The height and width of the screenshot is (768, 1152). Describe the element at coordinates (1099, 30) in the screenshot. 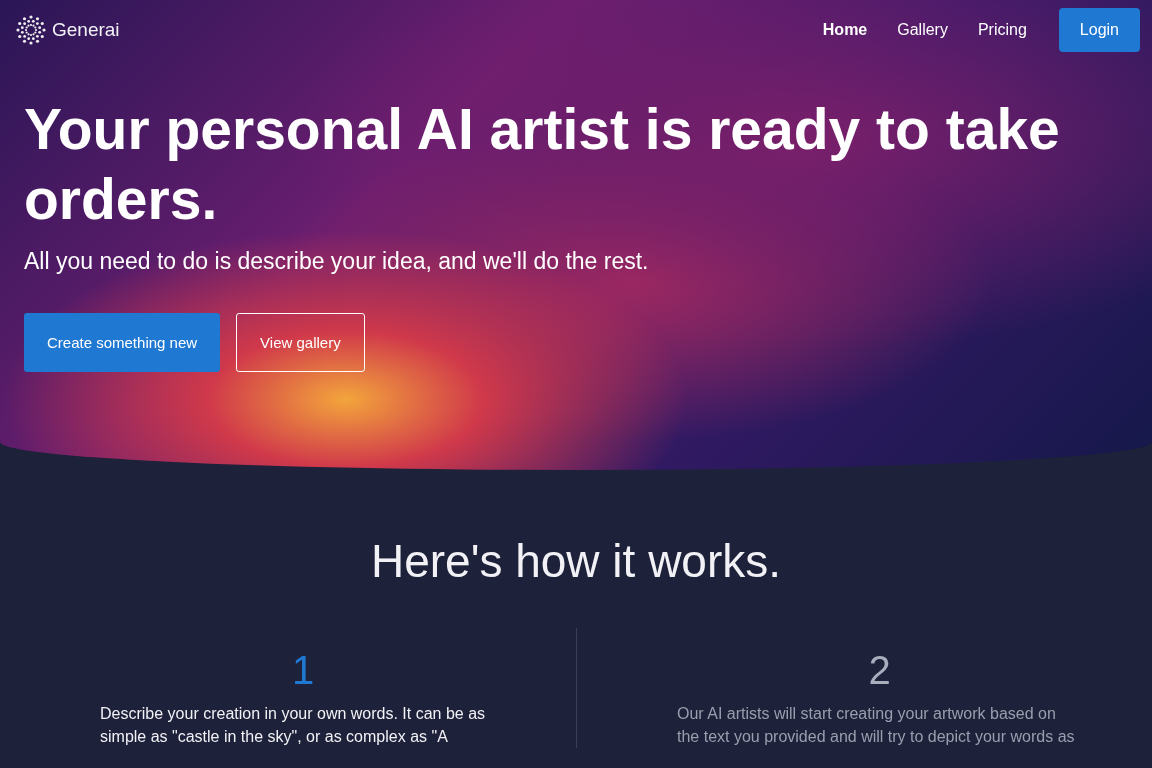

I see `login-button: Login` at that location.